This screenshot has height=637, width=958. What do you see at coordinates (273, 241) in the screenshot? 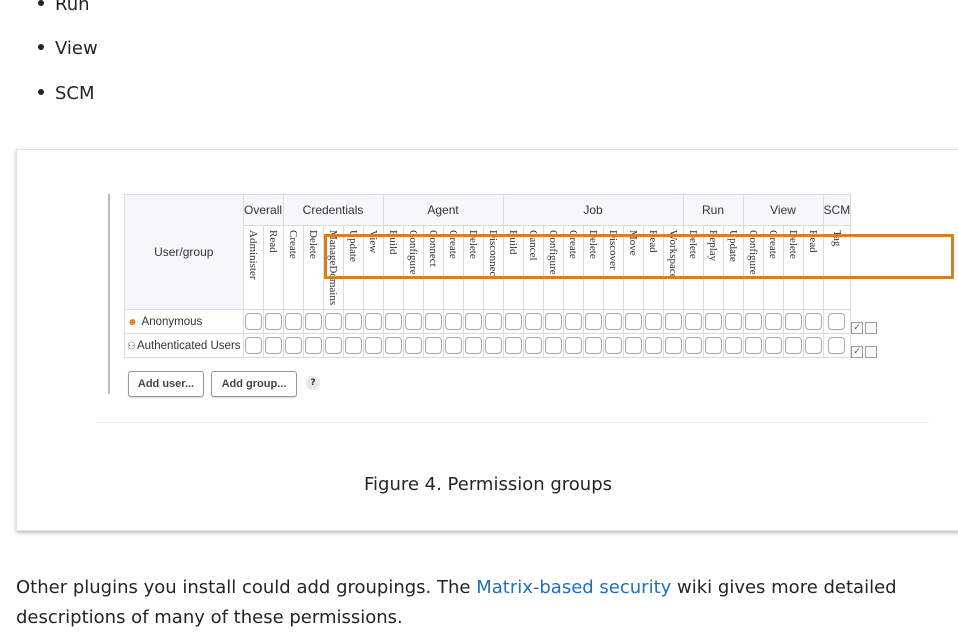
I see `permission-label: Read` at bounding box center [273, 241].